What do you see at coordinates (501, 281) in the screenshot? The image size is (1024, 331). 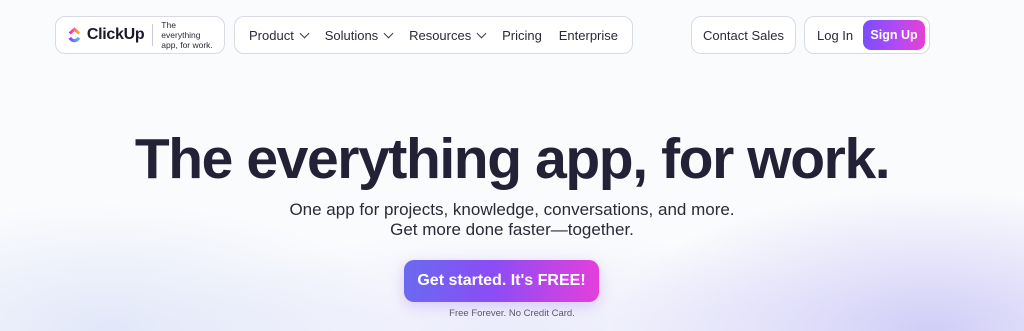 I see `get-started-button: Get started. It's FREE!` at bounding box center [501, 281].